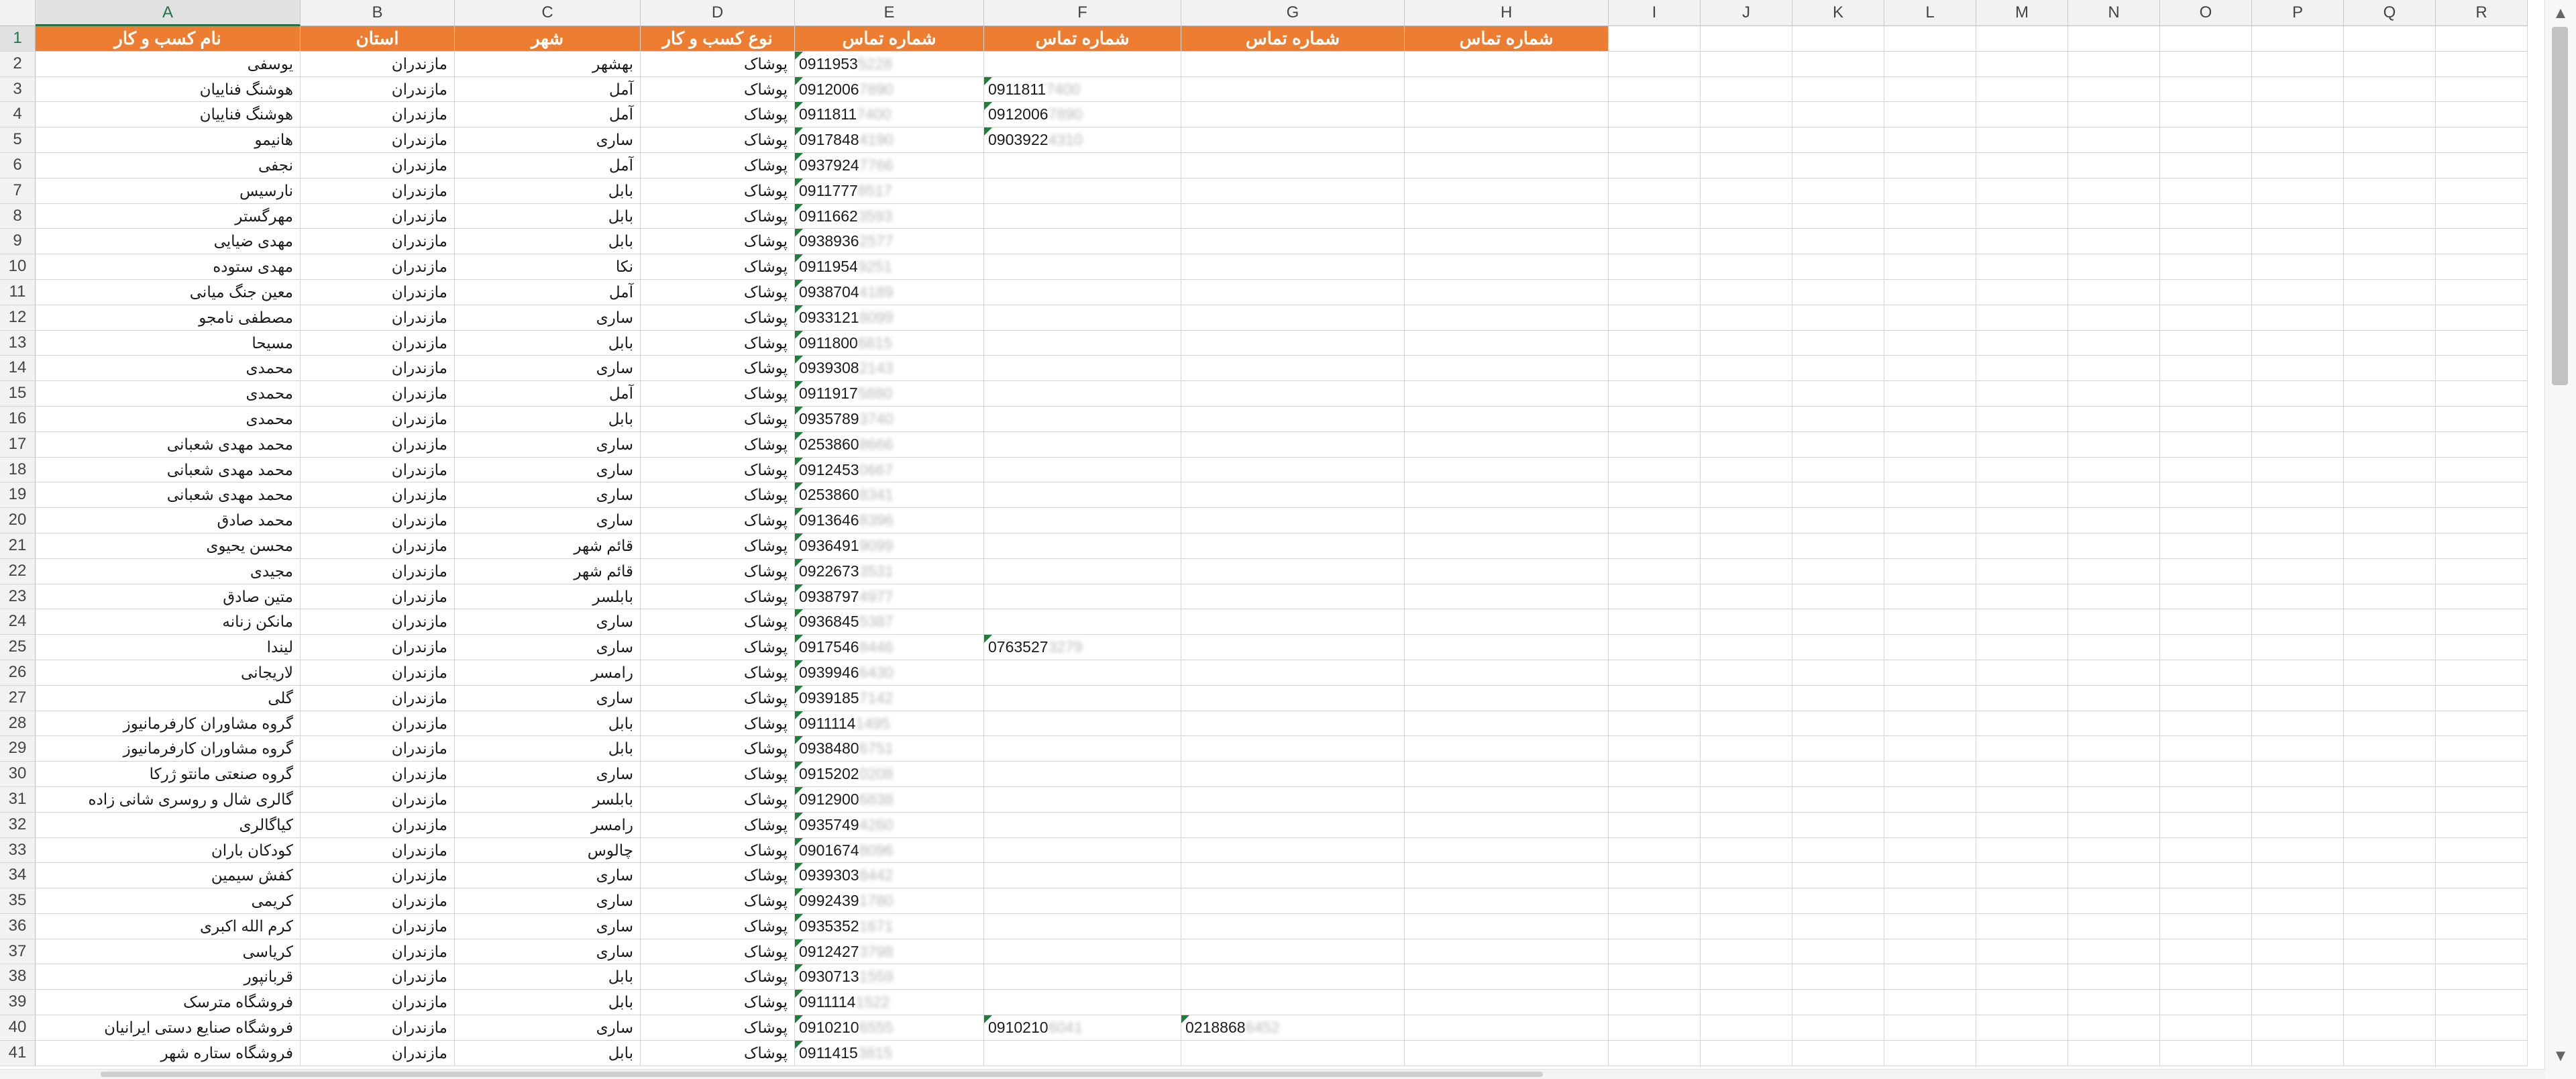 This screenshot has height=1079, width=2576. I want to click on business-name-cell: محمدی, so click(168, 369).